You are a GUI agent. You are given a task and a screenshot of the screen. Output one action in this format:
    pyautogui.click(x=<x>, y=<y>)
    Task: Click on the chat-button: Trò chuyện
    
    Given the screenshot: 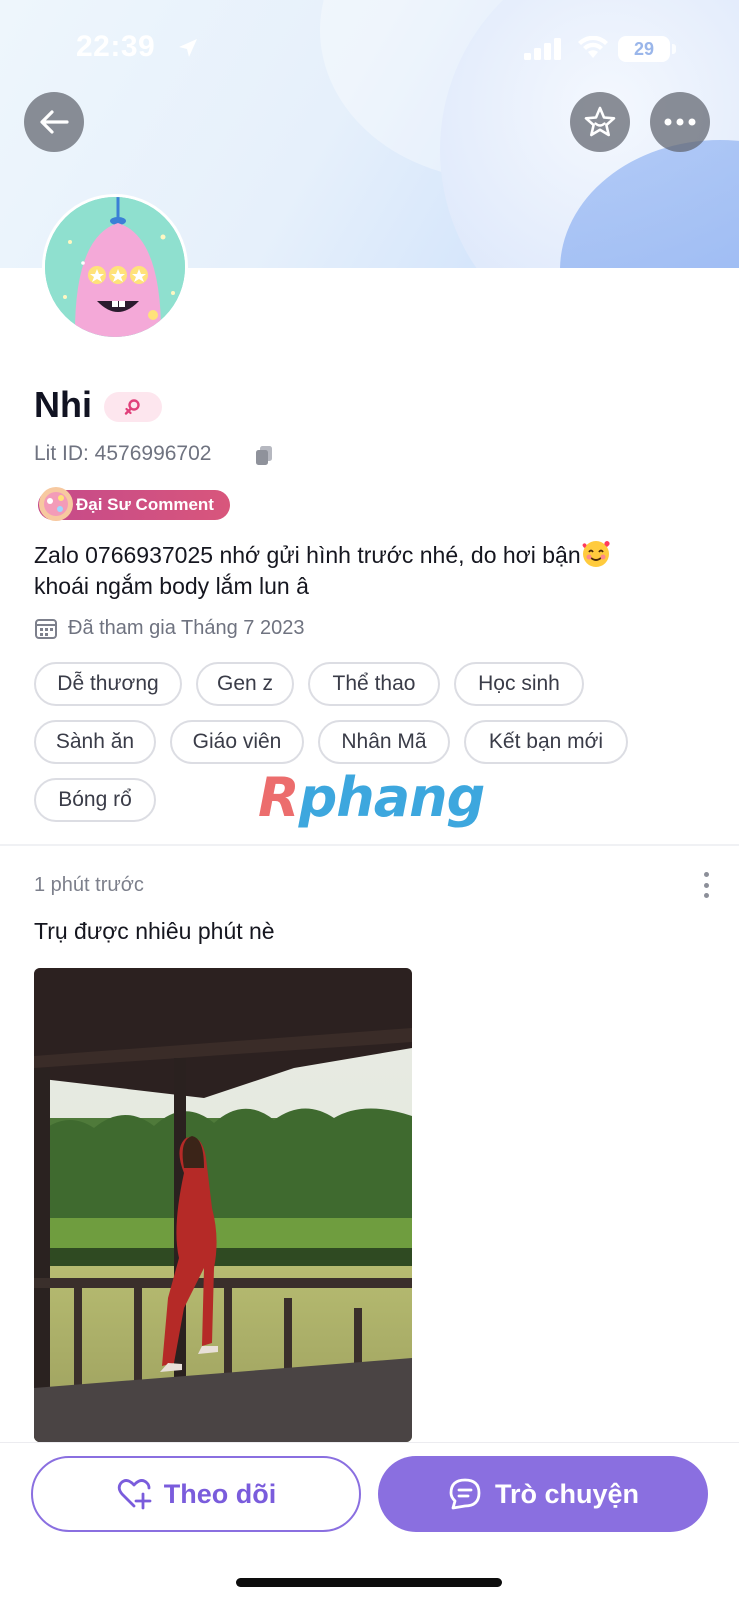 What is the action you would take?
    pyautogui.click(x=543, y=1494)
    